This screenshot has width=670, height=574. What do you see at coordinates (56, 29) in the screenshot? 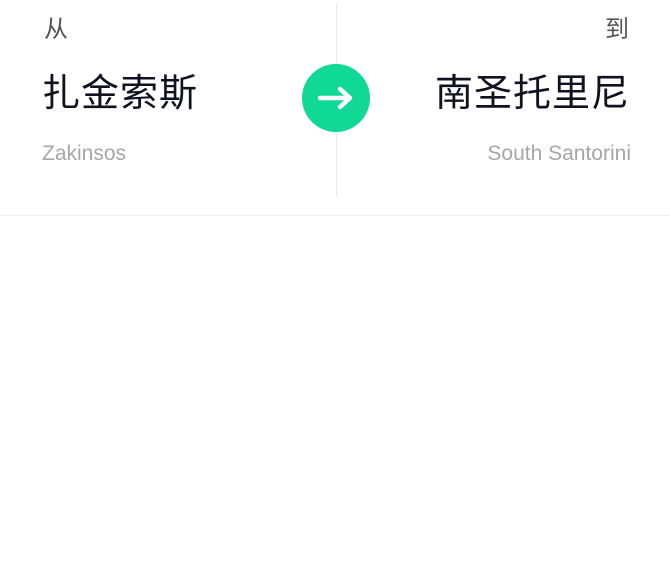
I see `from-label: 从` at bounding box center [56, 29].